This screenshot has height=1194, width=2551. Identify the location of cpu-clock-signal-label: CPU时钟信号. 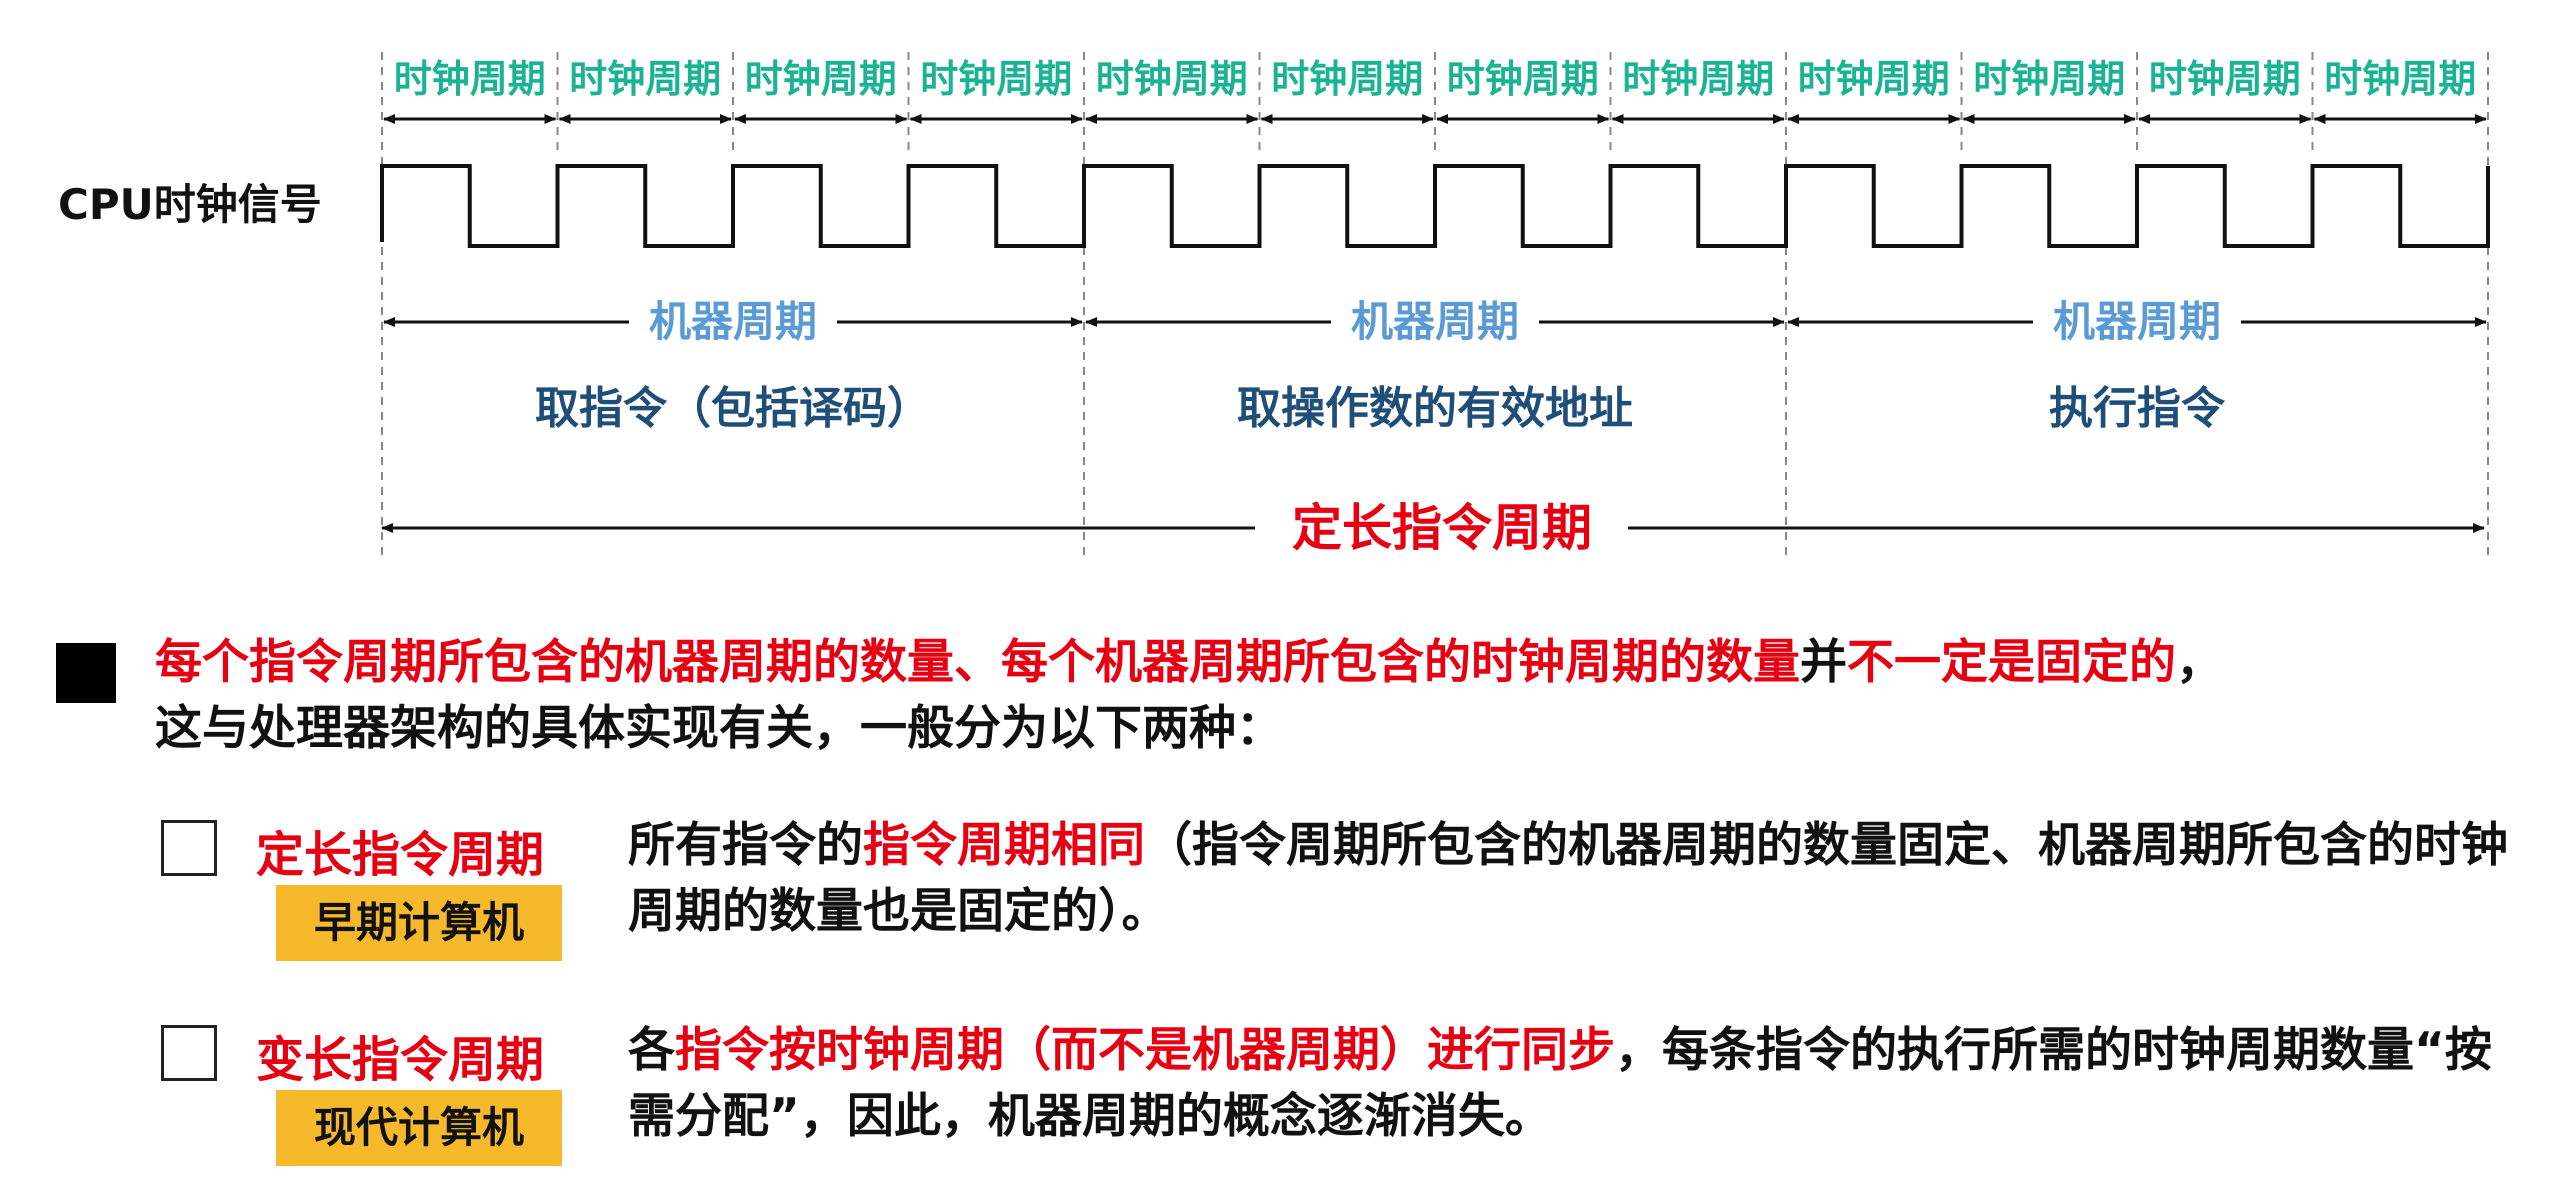
(190, 204).